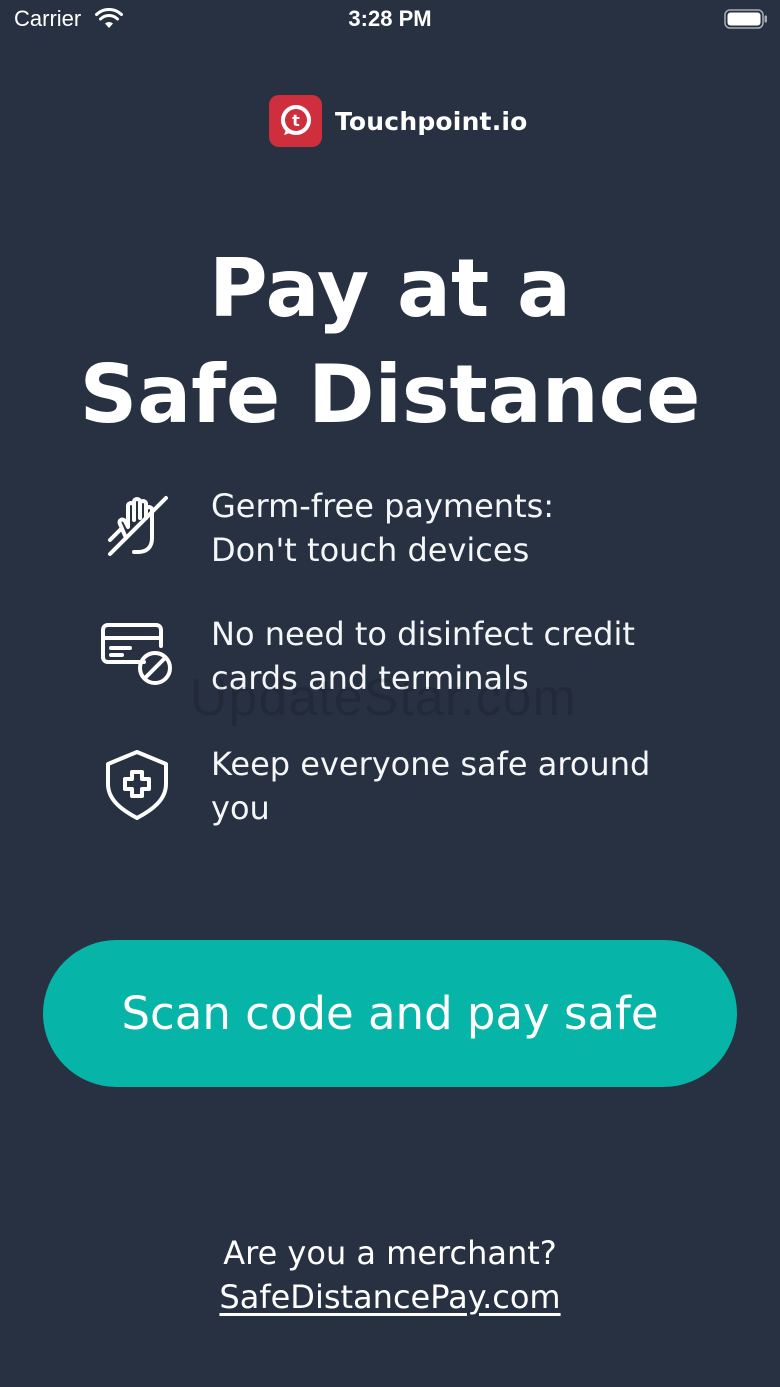  Describe the element at coordinates (137, 785) in the screenshot. I see `shield-plus-icon` at that location.